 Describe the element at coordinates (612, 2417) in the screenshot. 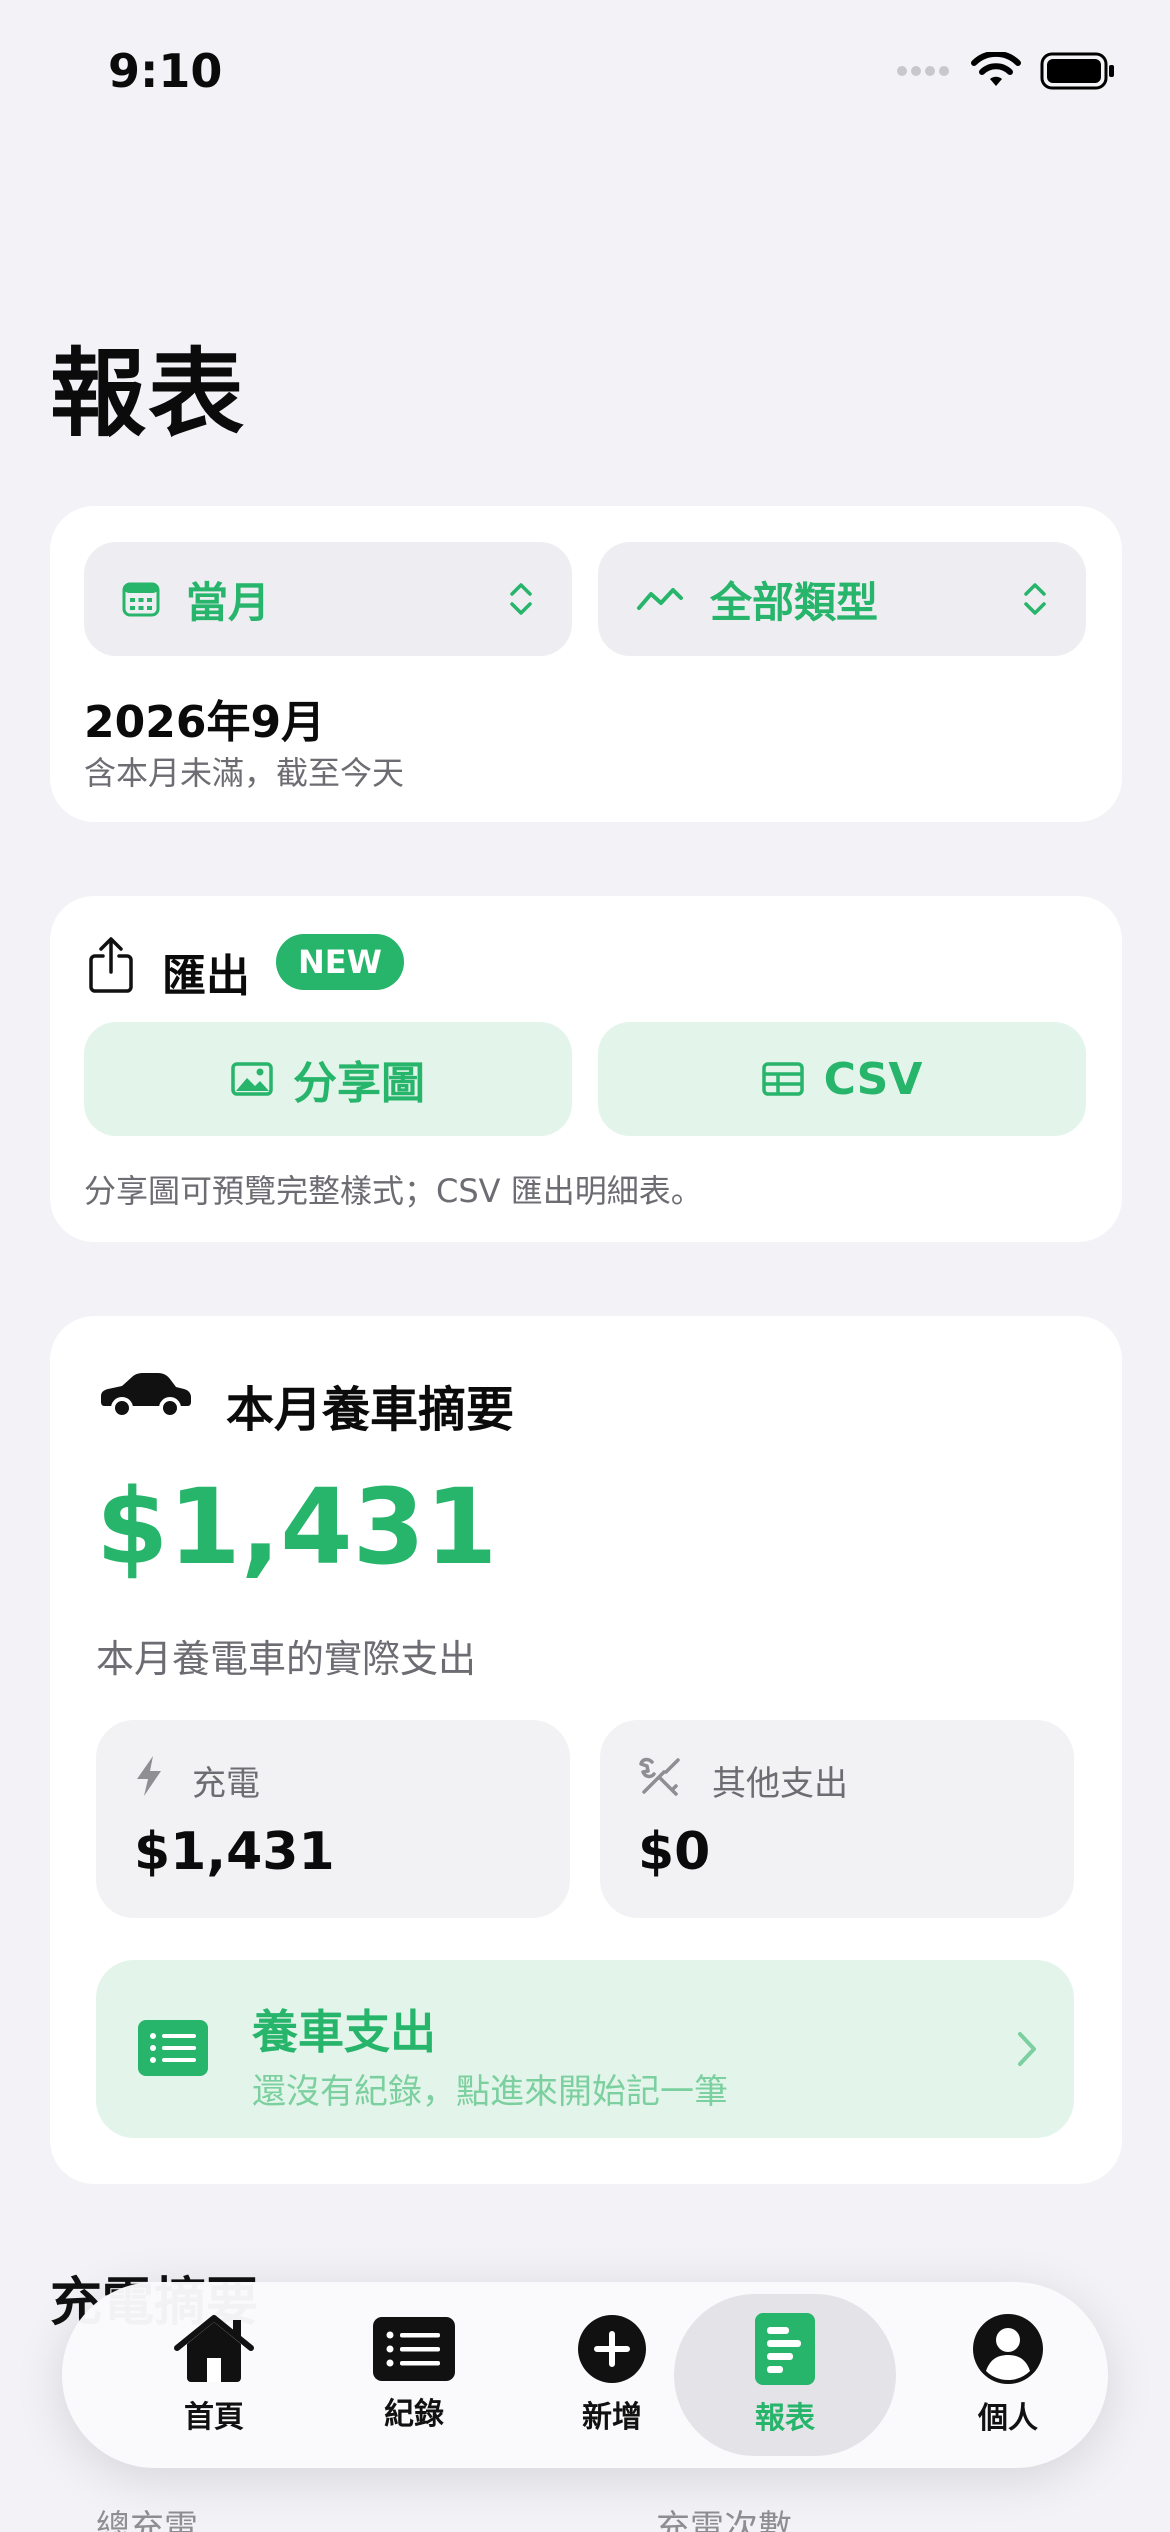

I see `tab-add-label: 新增` at that location.